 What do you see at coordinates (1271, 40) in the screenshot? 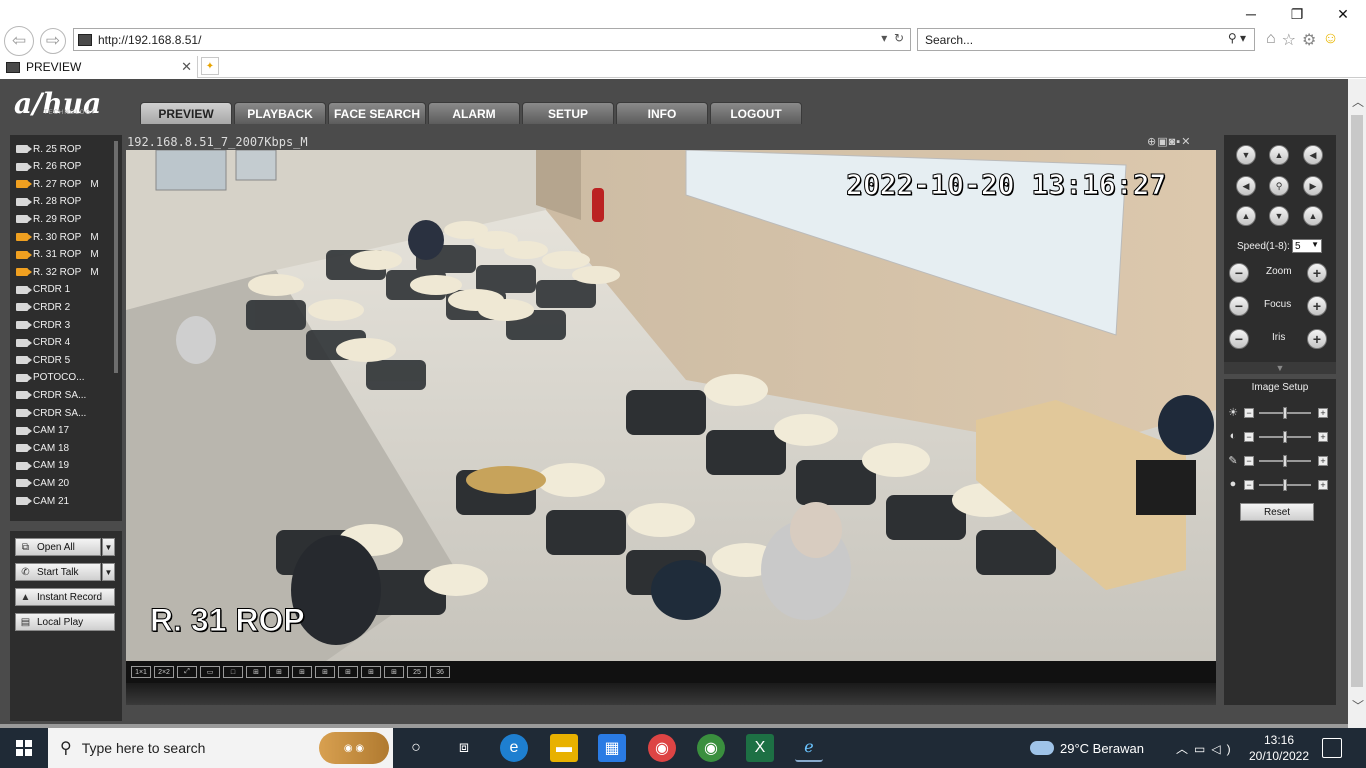
I see `home-icon: ⌂` at bounding box center [1271, 40].